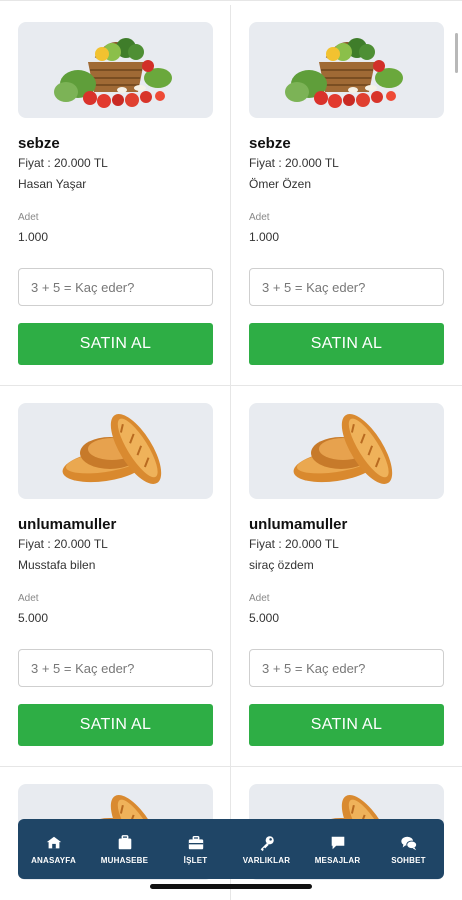  I want to click on nav-label: ANASAYFA, so click(53, 860).